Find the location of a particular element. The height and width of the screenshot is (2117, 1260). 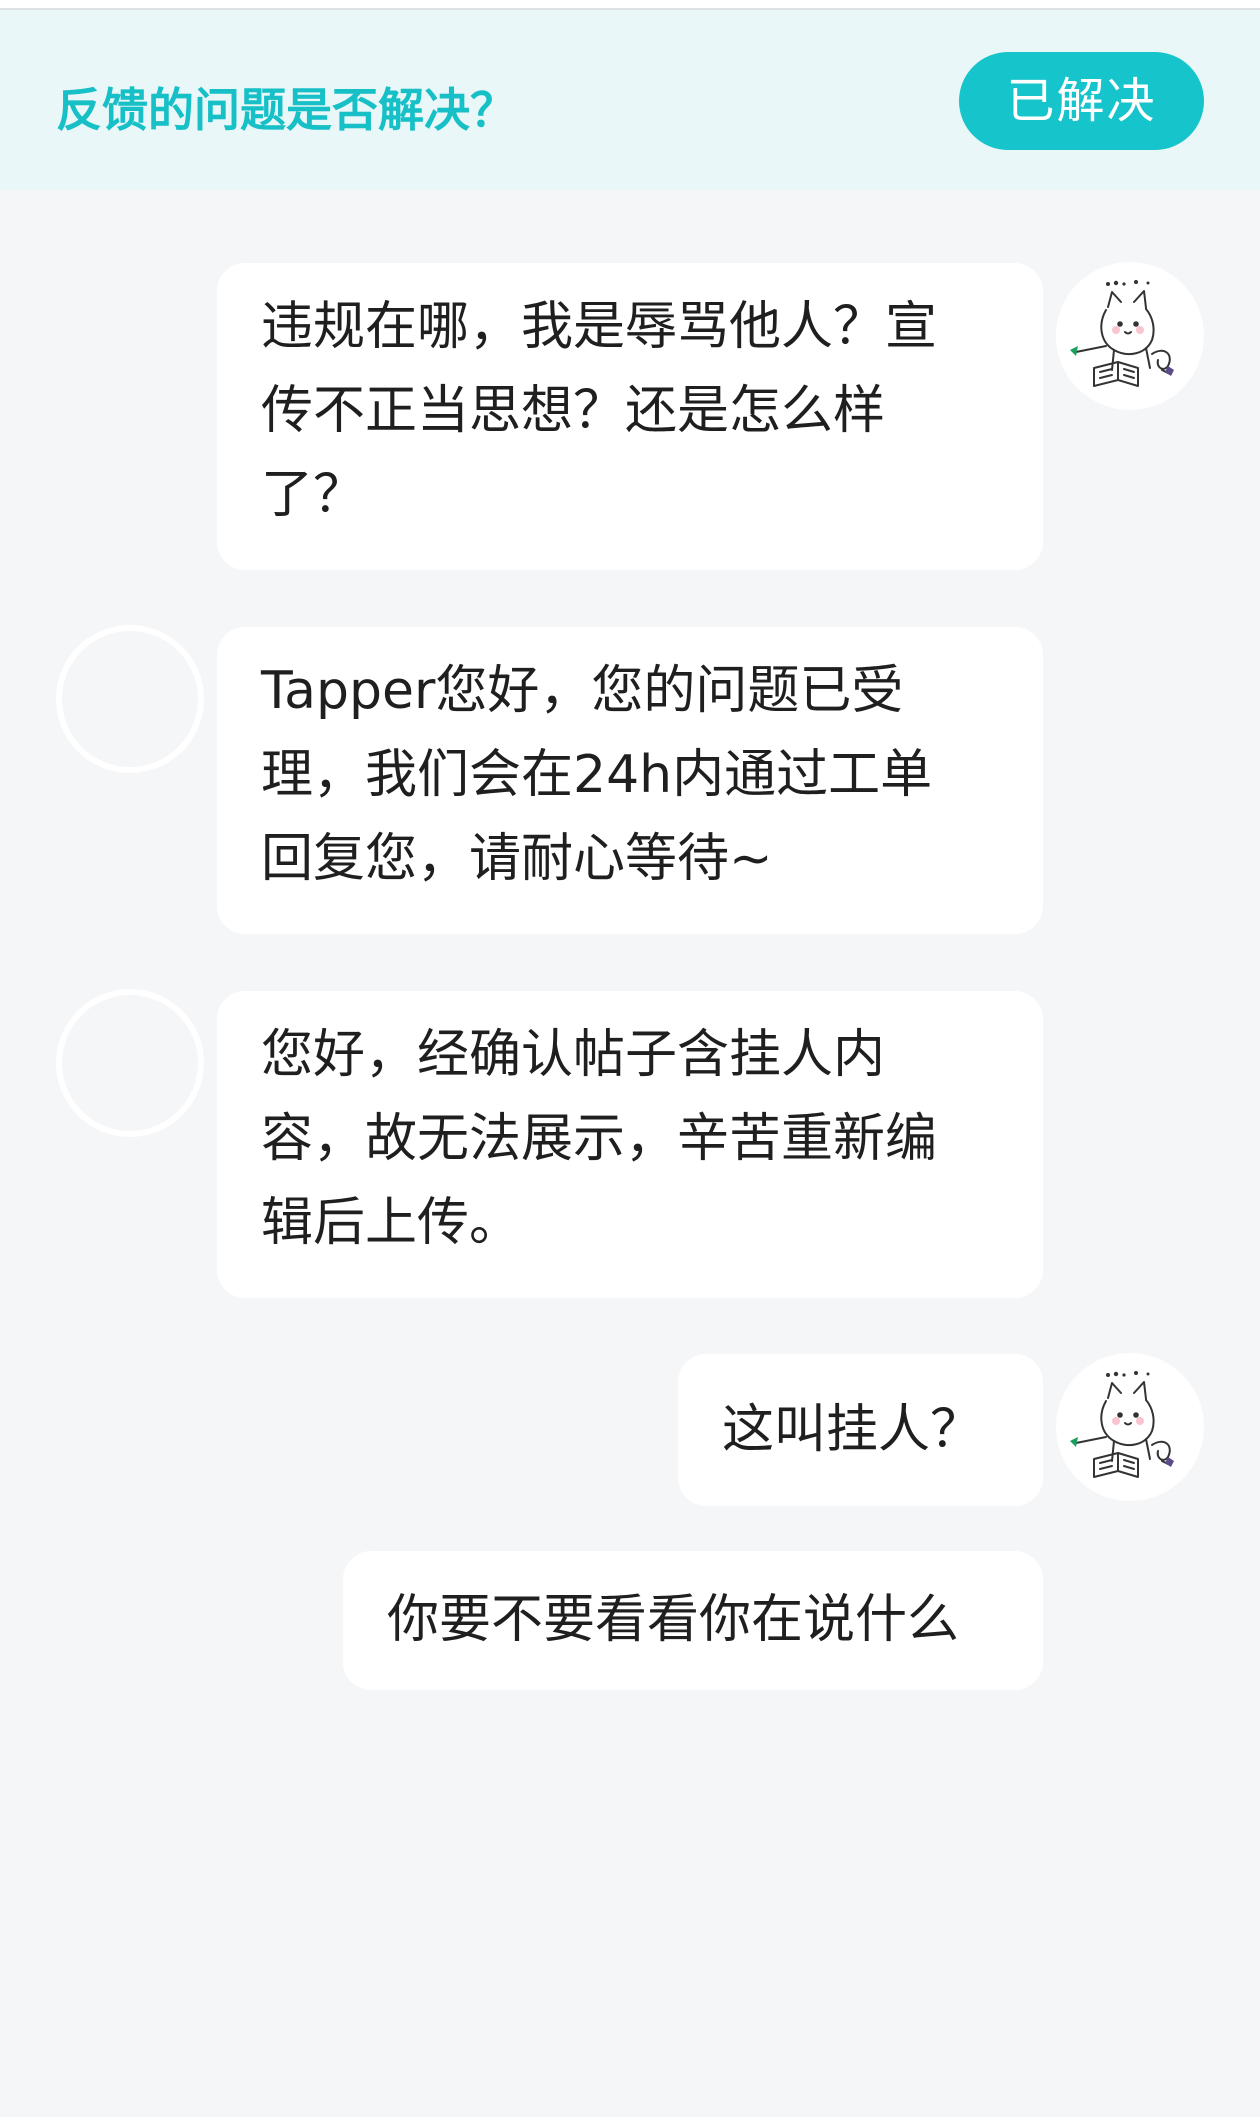

message-text: 您好，经确认帖子含挂人内 容，故无法展示，辛苦重新编 辑后上传。 is located at coordinates (599, 1139).